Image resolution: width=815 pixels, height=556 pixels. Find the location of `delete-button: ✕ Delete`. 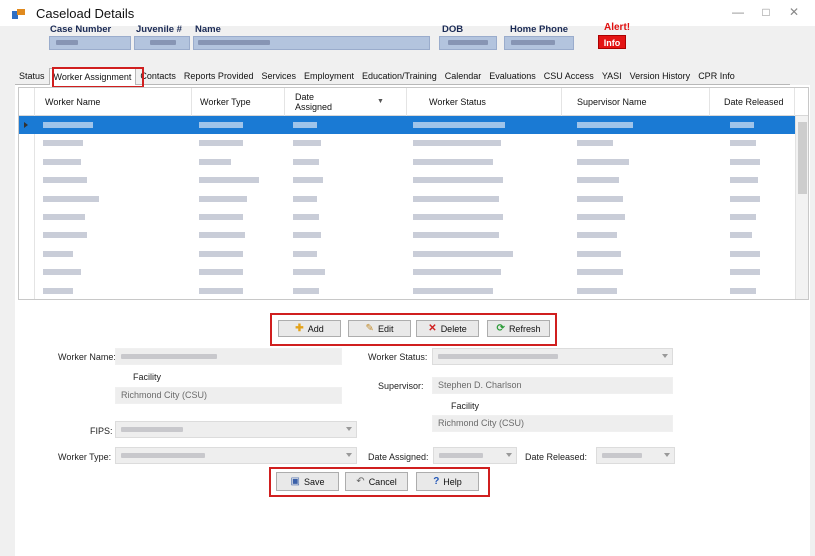

delete-button: ✕ Delete is located at coordinates (447, 328).